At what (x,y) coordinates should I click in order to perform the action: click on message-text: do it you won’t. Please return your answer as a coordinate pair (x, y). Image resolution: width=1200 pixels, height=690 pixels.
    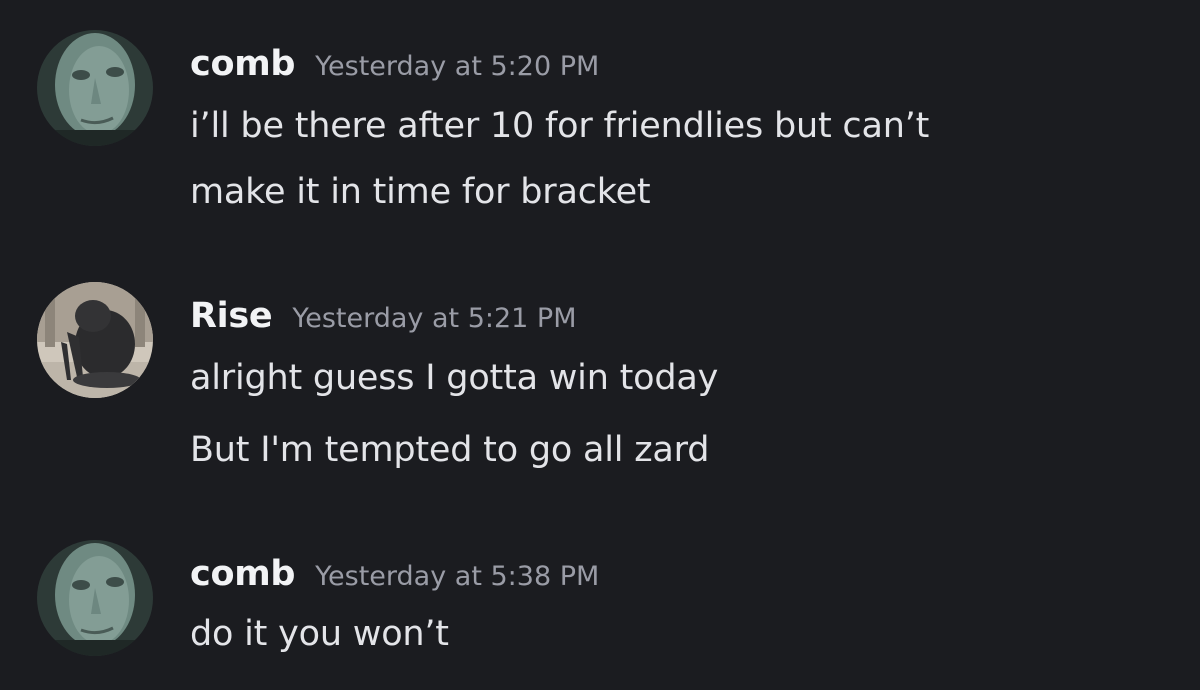
    Looking at the image, I should click on (319, 634).